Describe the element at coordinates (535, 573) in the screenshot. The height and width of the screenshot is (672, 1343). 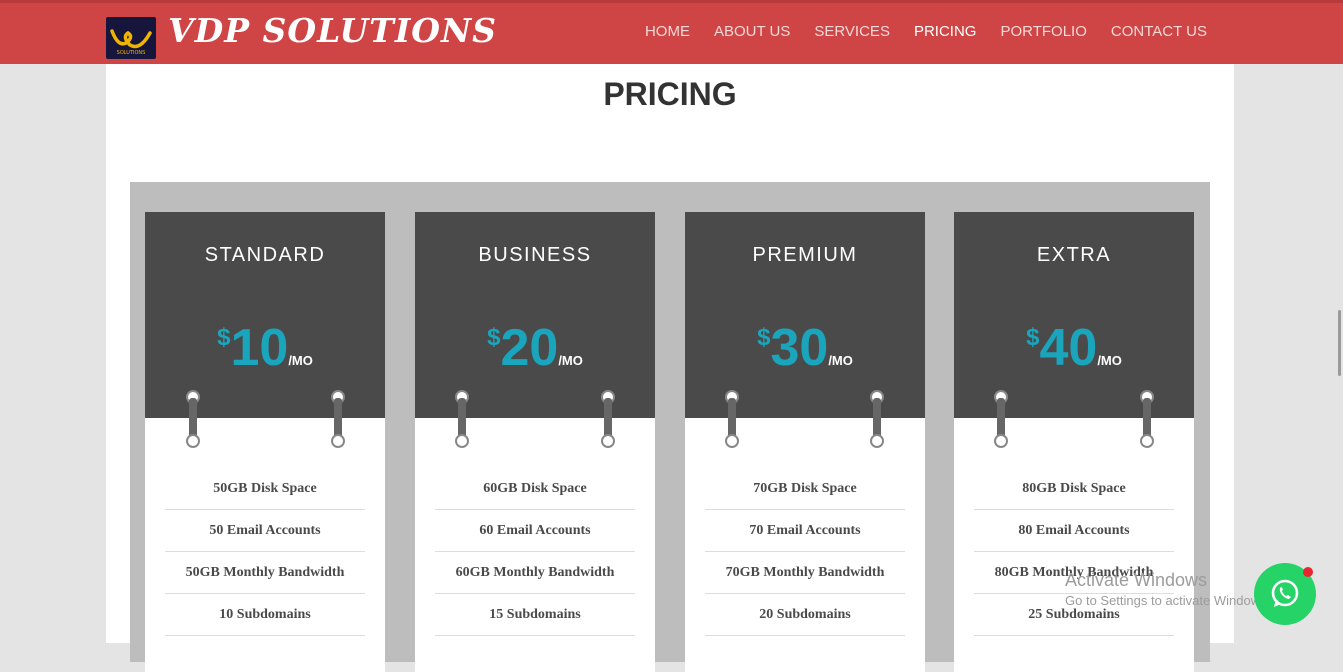
I see `feature-item: 60GB Monthly Bandwidth` at that location.